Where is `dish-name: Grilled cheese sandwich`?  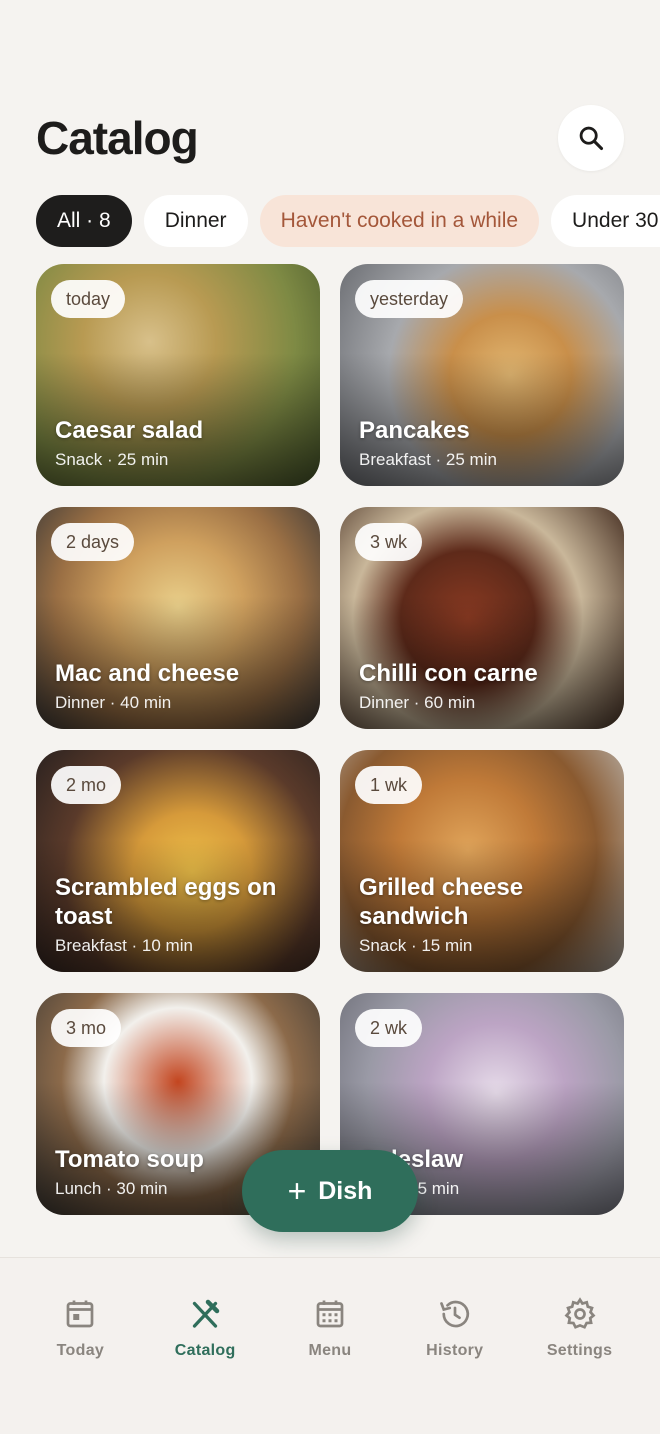 dish-name: Grilled cheese sandwich is located at coordinates (441, 902).